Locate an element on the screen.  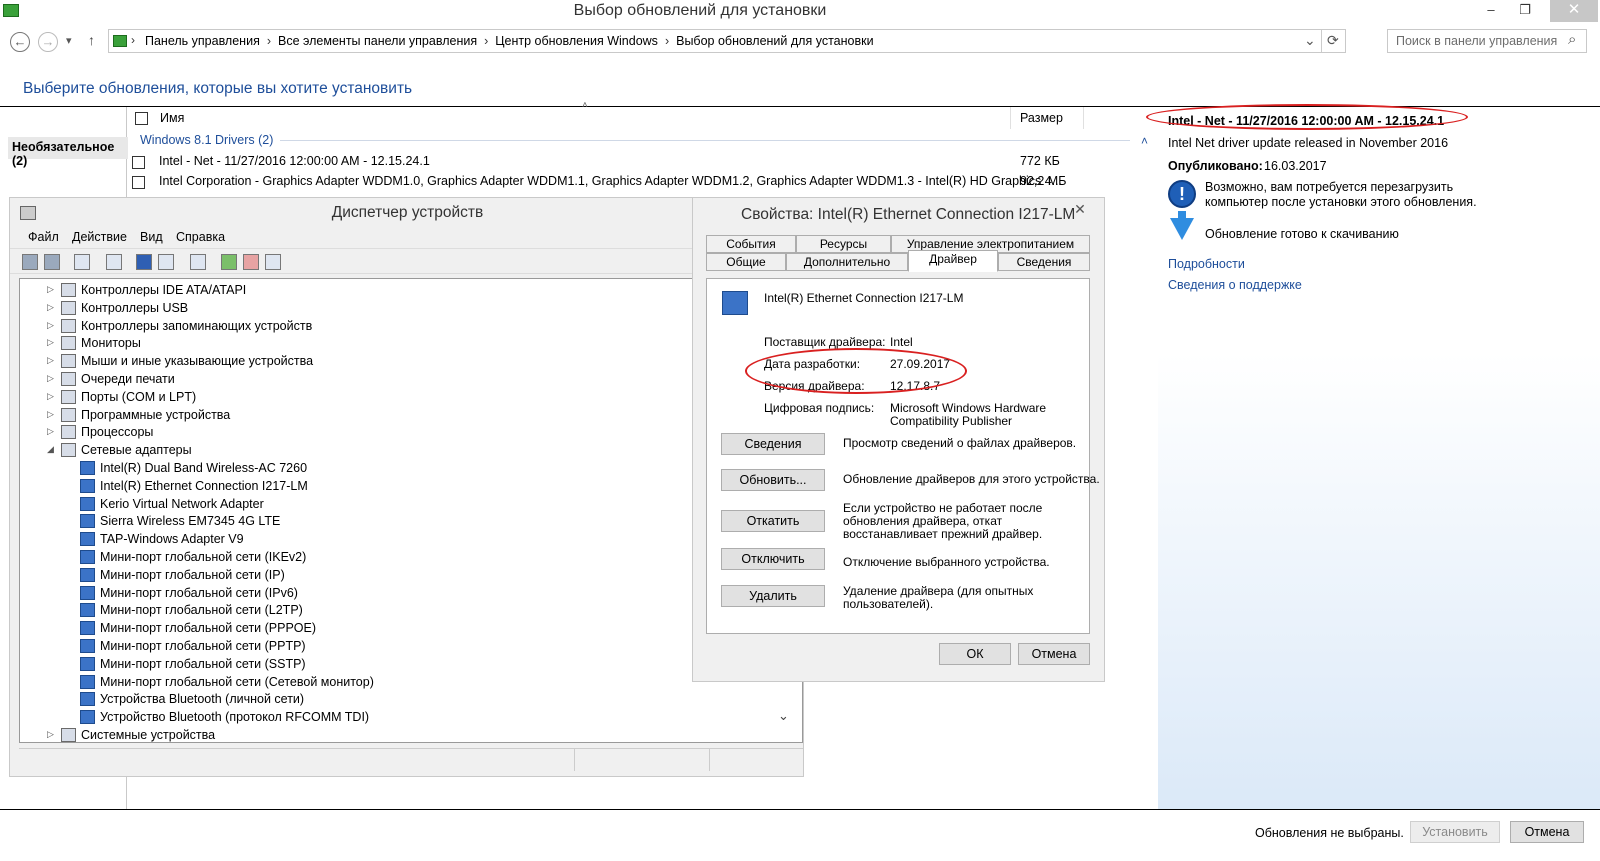
group-header-drivers: Windows 8.1 Drivers (2) is located at coordinates (206, 140).